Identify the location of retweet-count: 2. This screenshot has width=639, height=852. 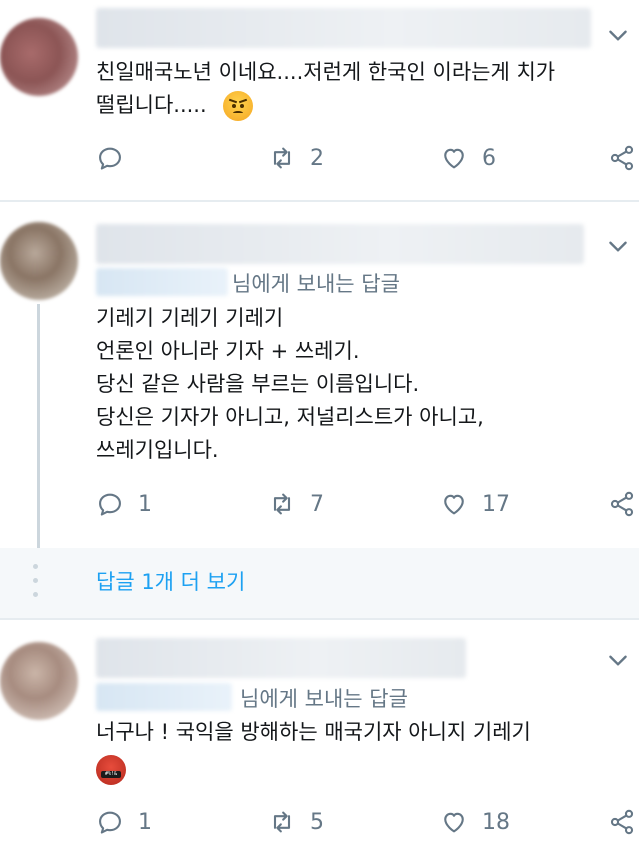
(317, 158).